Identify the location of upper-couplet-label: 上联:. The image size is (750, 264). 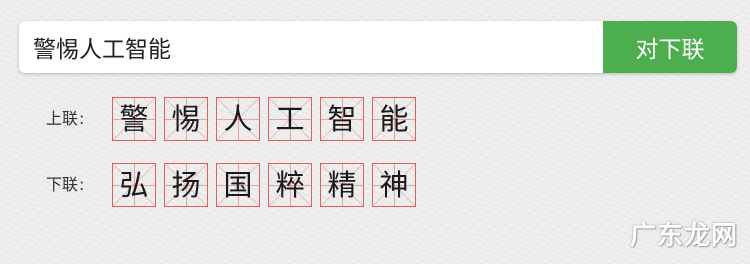
(65, 117).